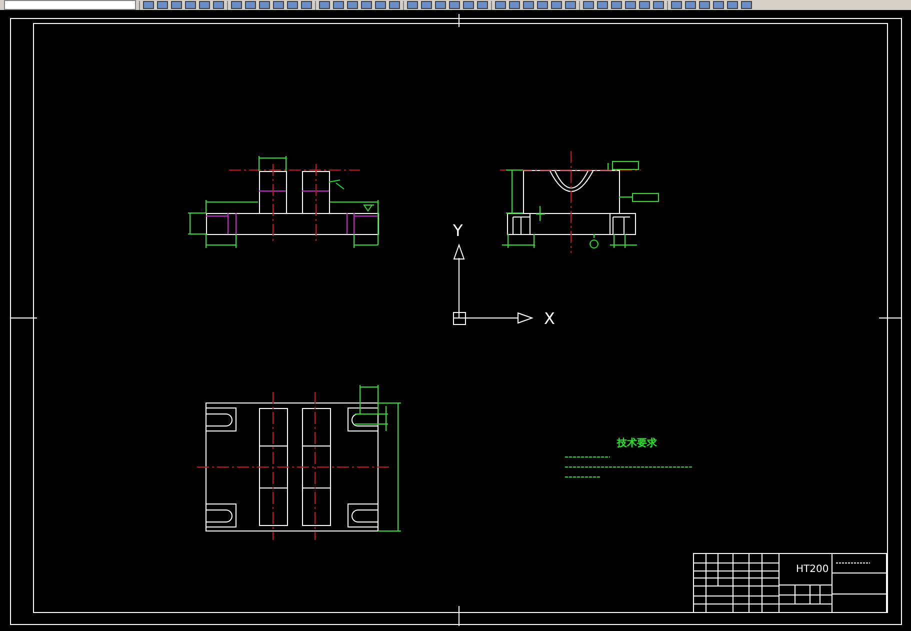 The width and height of the screenshot is (911, 631). Describe the element at coordinates (458, 230) in the screenshot. I see `y-axis-label: Y` at that location.